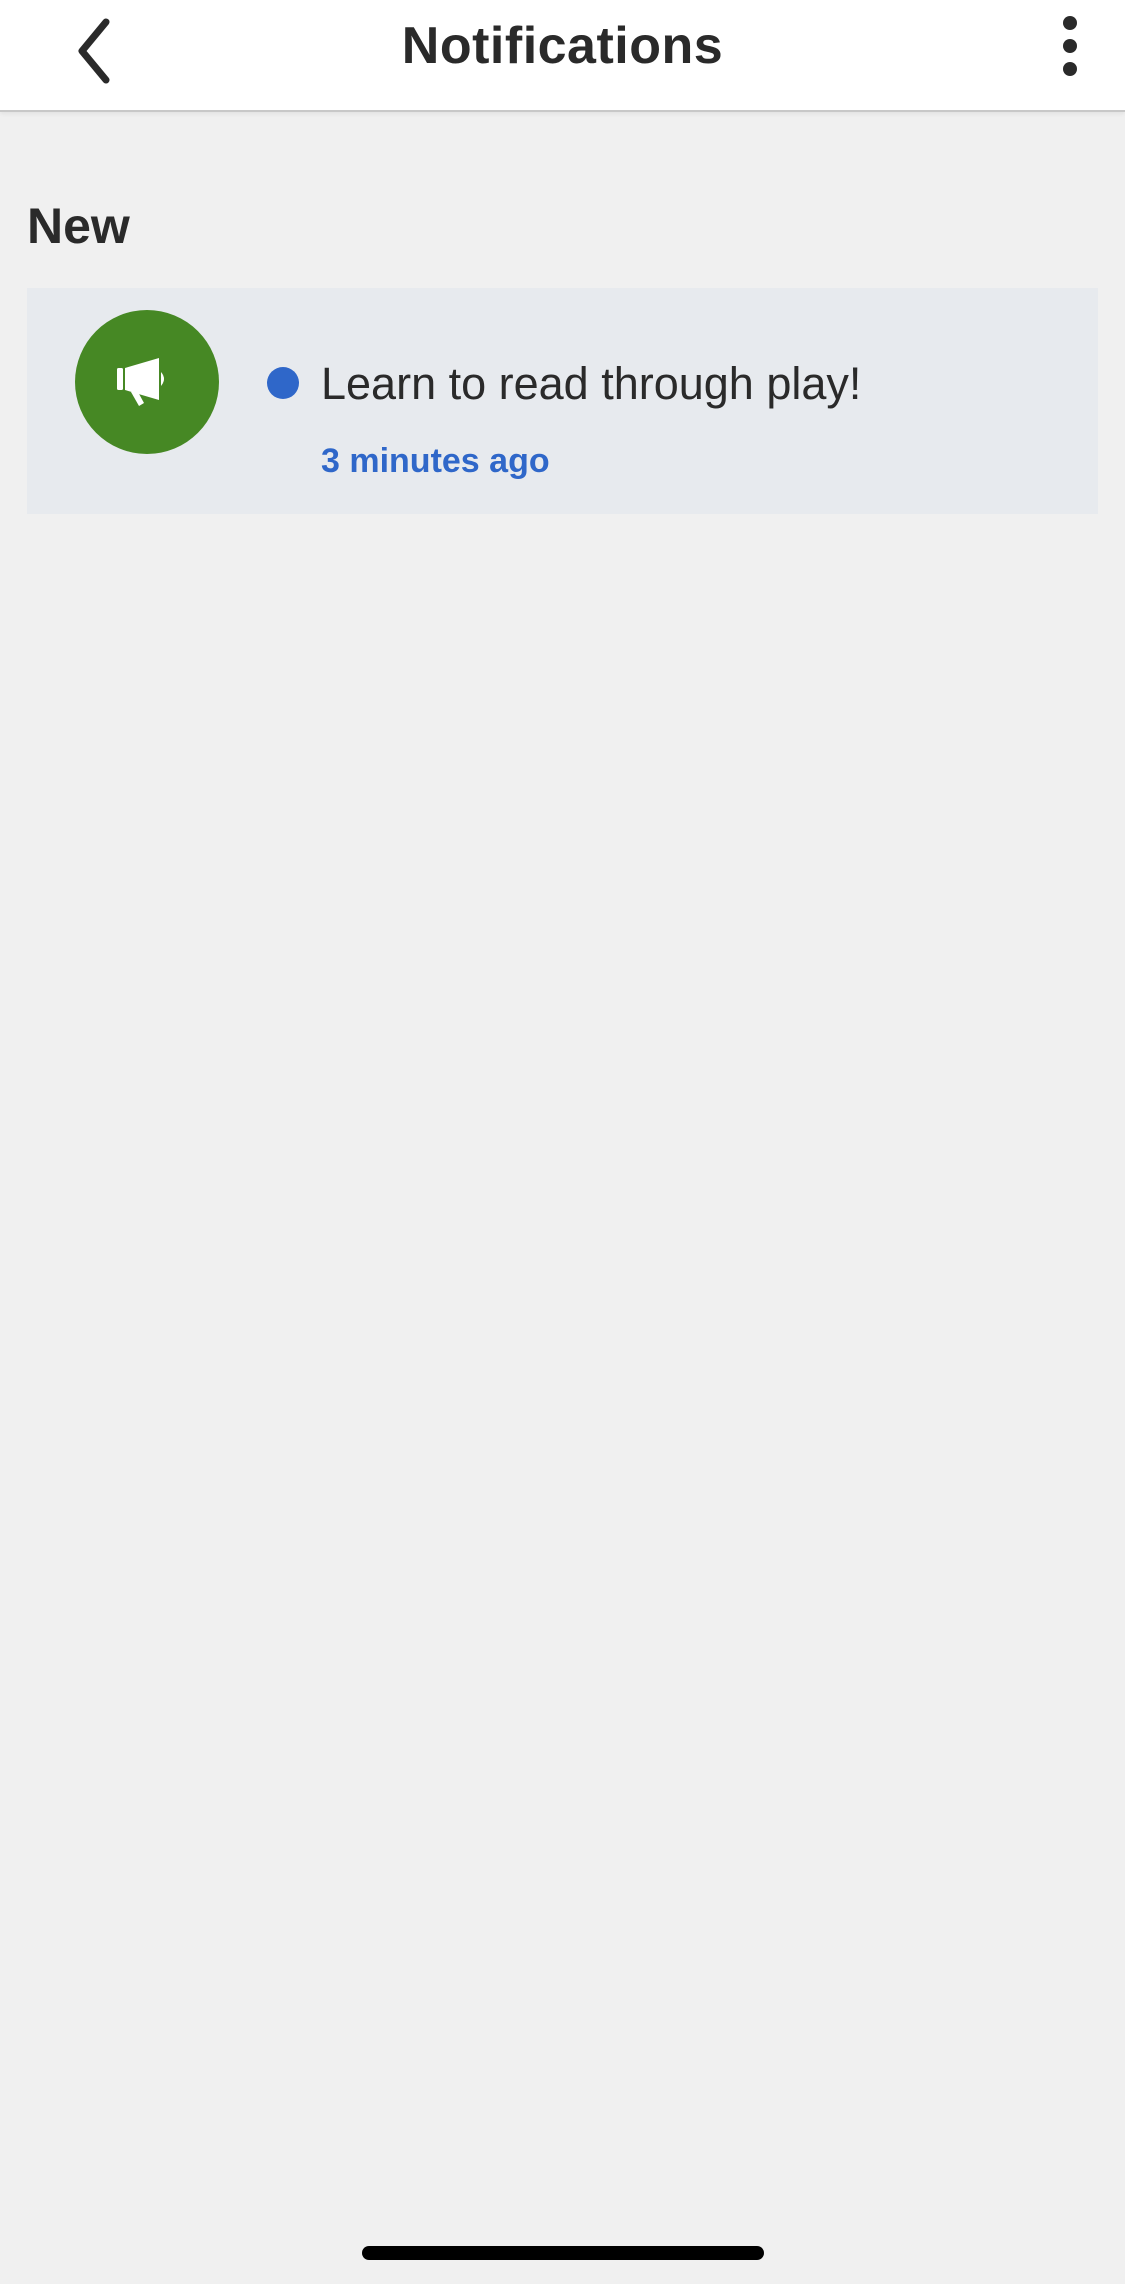 The height and width of the screenshot is (2284, 1125). What do you see at coordinates (283, 383) in the screenshot?
I see `unread-indicator` at bounding box center [283, 383].